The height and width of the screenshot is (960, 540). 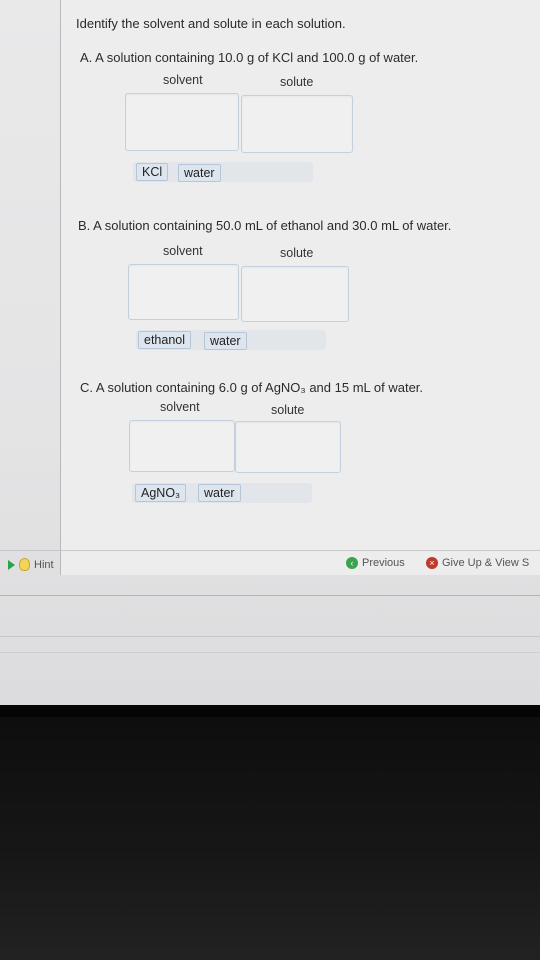 What do you see at coordinates (24, 564) in the screenshot?
I see `hint-bulb-icon` at bounding box center [24, 564].